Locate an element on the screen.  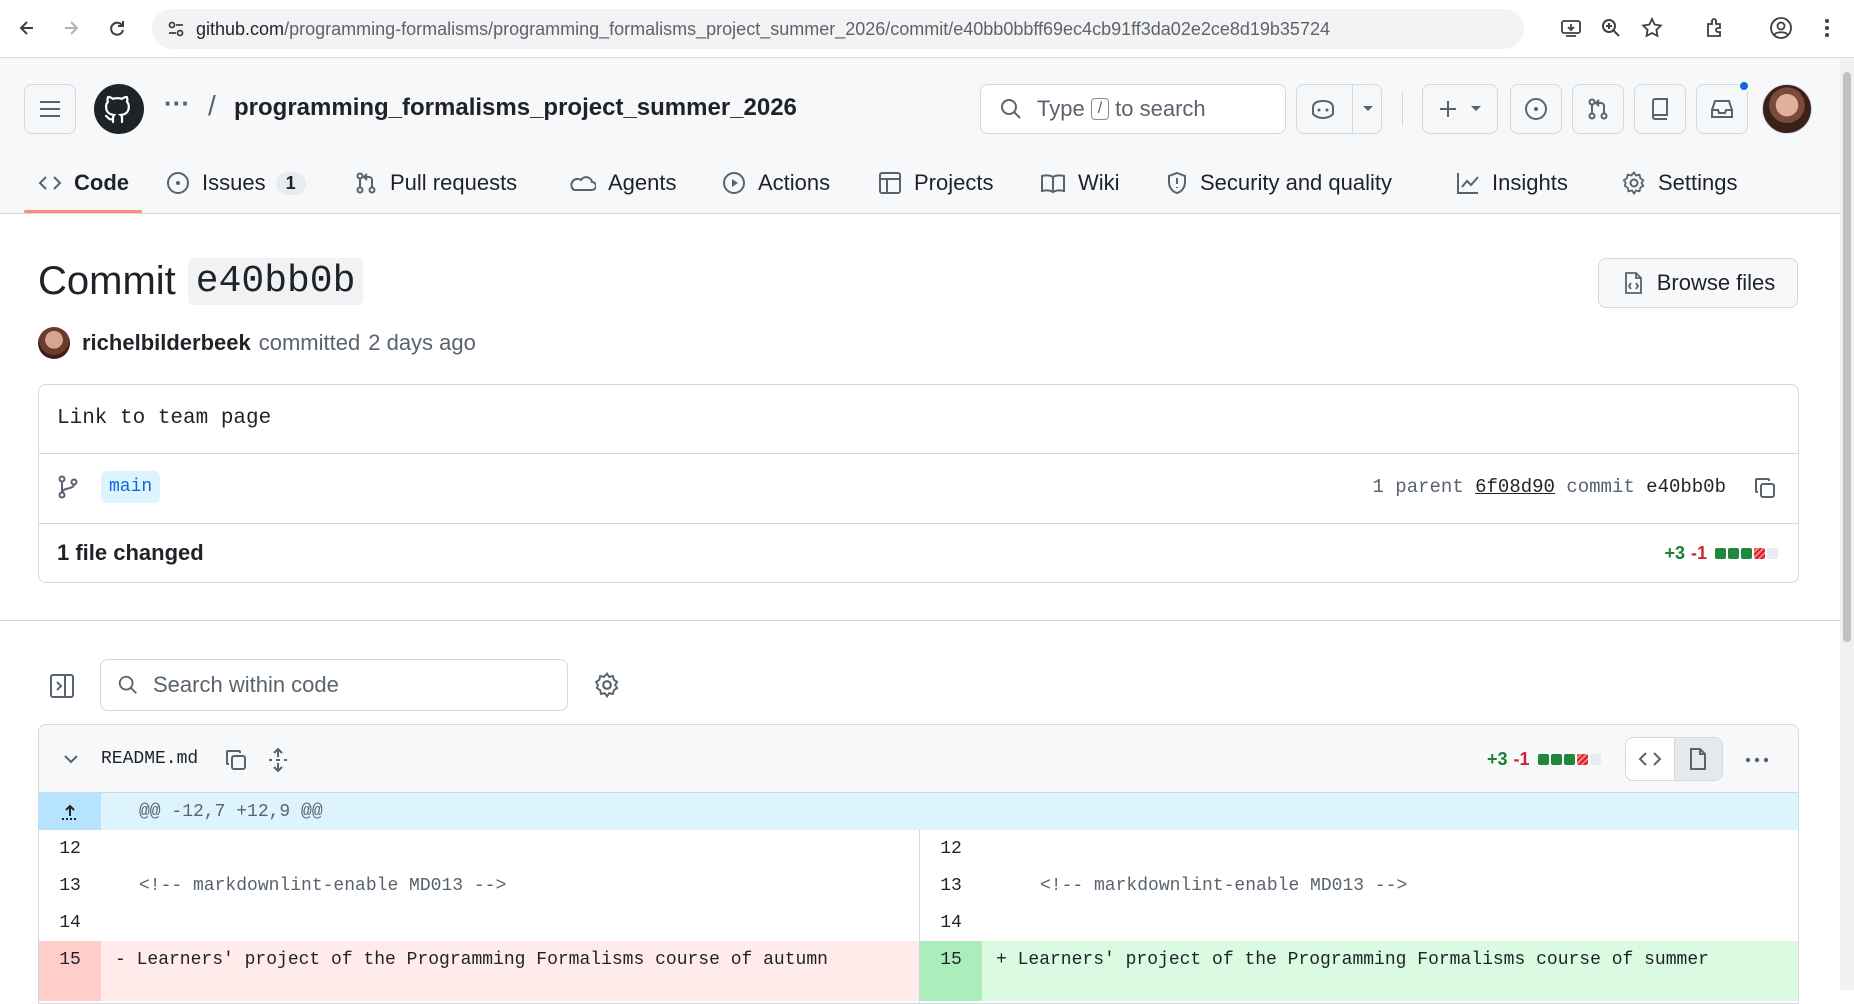
copy-path-button is located at coordinates (236, 760).